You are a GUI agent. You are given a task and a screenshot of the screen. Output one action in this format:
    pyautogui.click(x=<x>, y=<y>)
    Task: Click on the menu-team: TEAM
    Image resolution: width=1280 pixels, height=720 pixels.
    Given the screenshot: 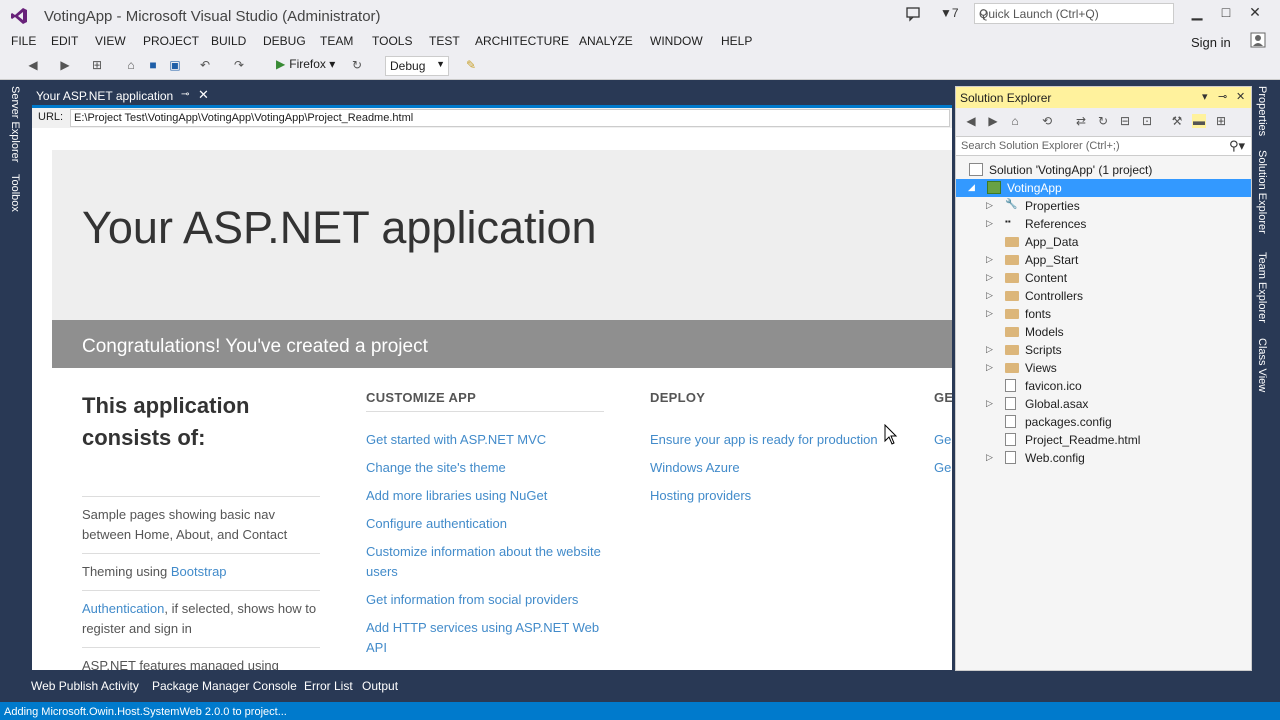 What is the action you would take?
    pyautogui.click(x=336, y=41)
    